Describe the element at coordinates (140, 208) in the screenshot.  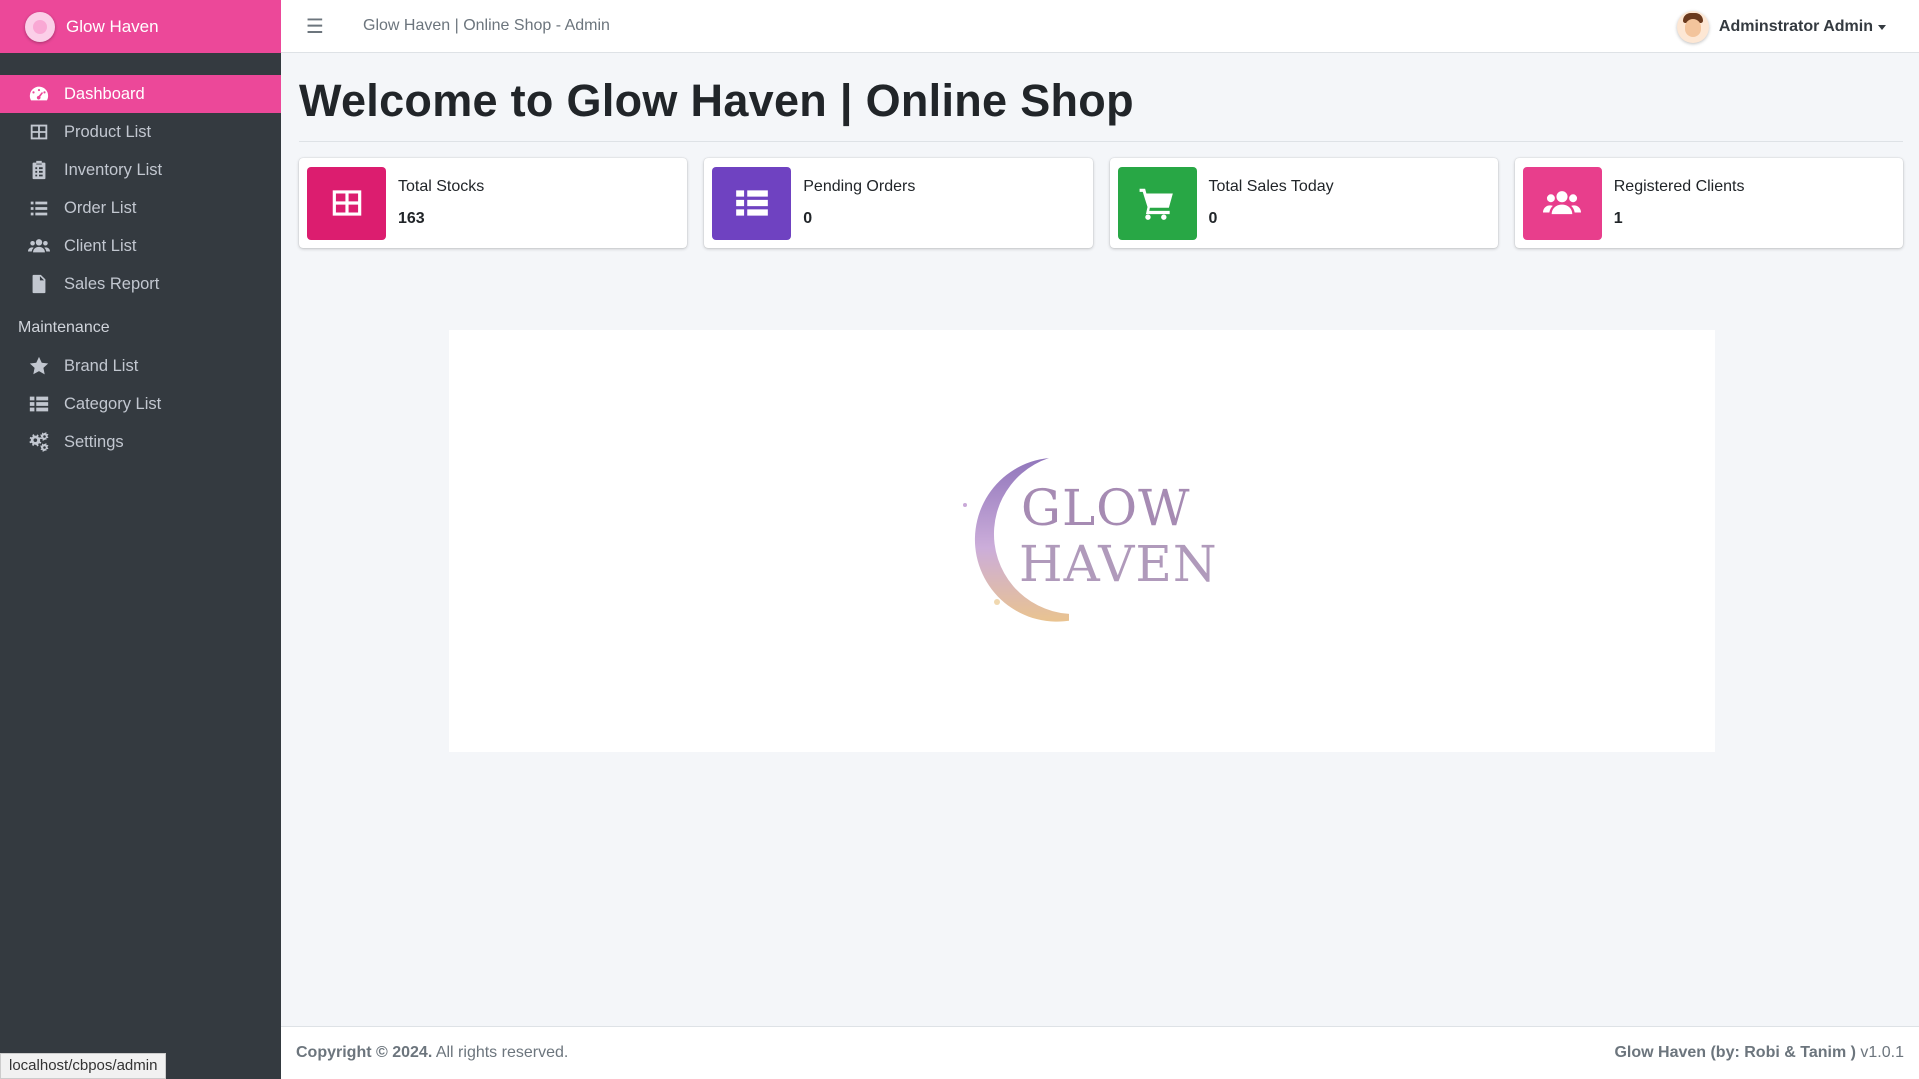
I see `sidebar-item-order-list: Order List` at that location.